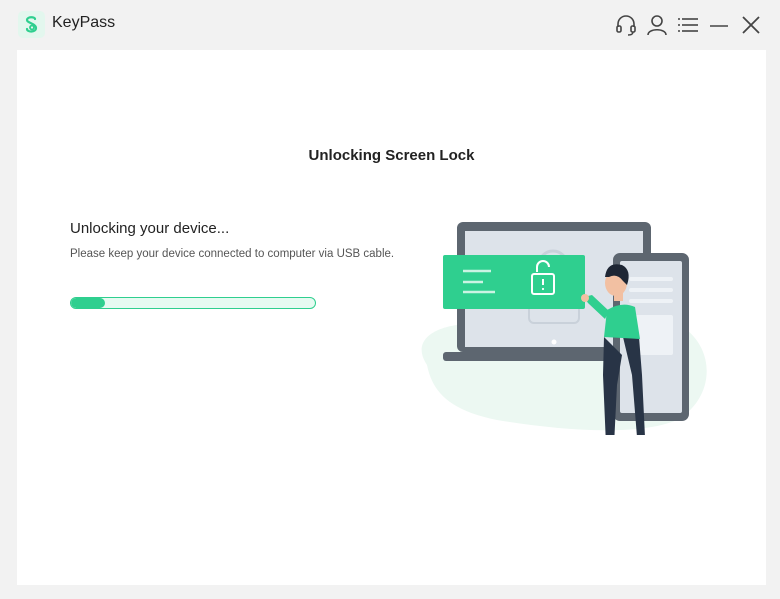 Image resolution: width=780 pixels, height=599 pixels. I want to click on app-logo, so click(31, 24).